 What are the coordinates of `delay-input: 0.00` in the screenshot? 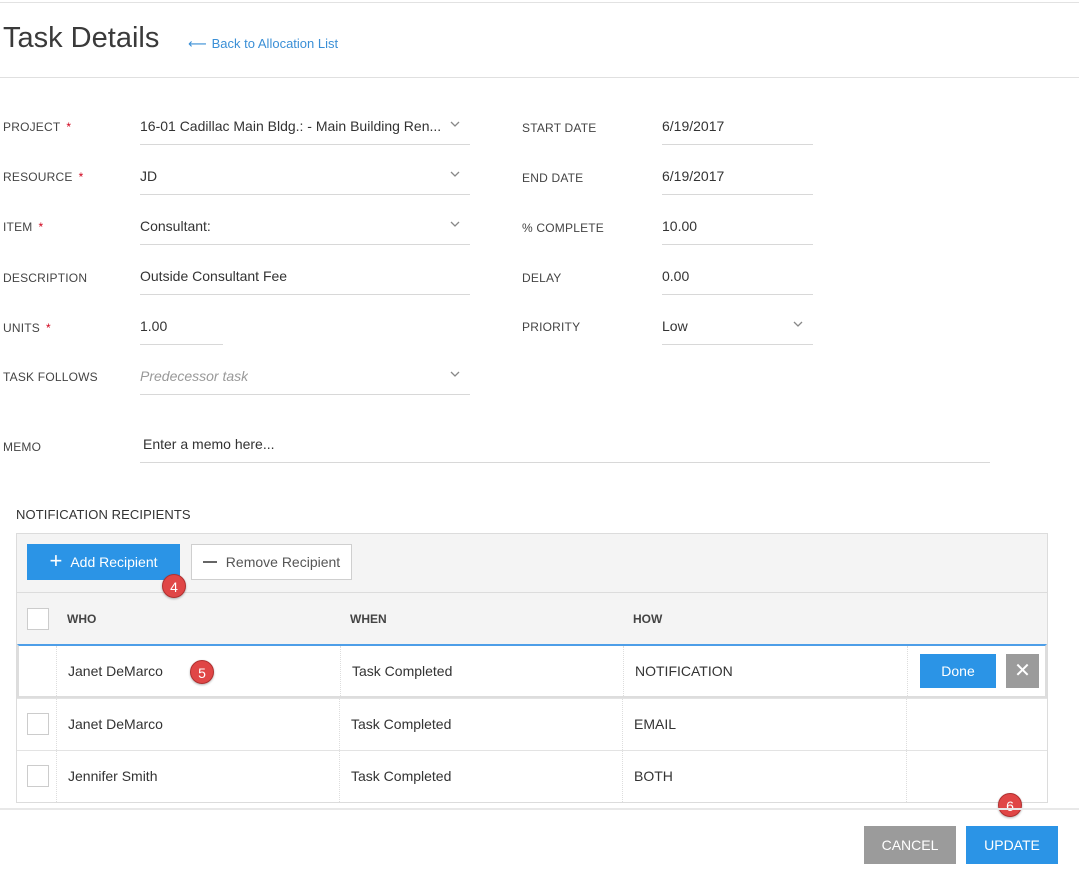 It's located at (737, 278).